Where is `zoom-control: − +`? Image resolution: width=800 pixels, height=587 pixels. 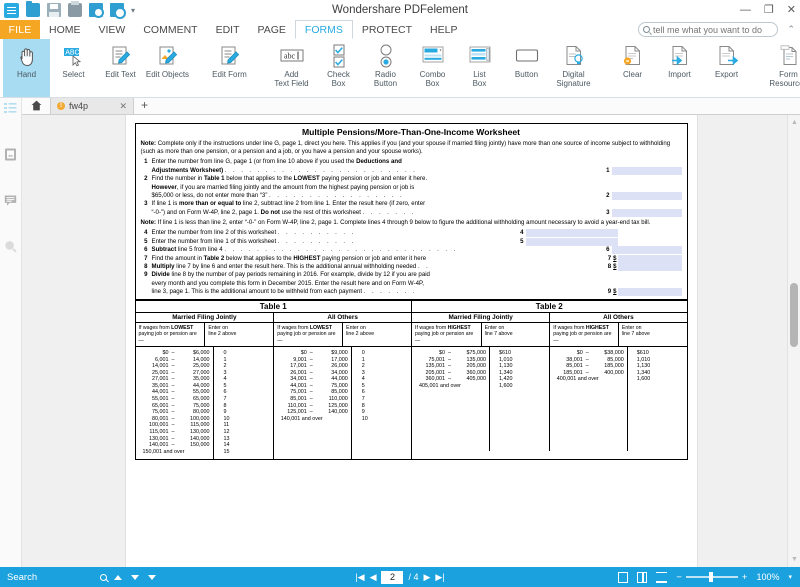
zoom-control: − + is located at coordinates (711, 577).